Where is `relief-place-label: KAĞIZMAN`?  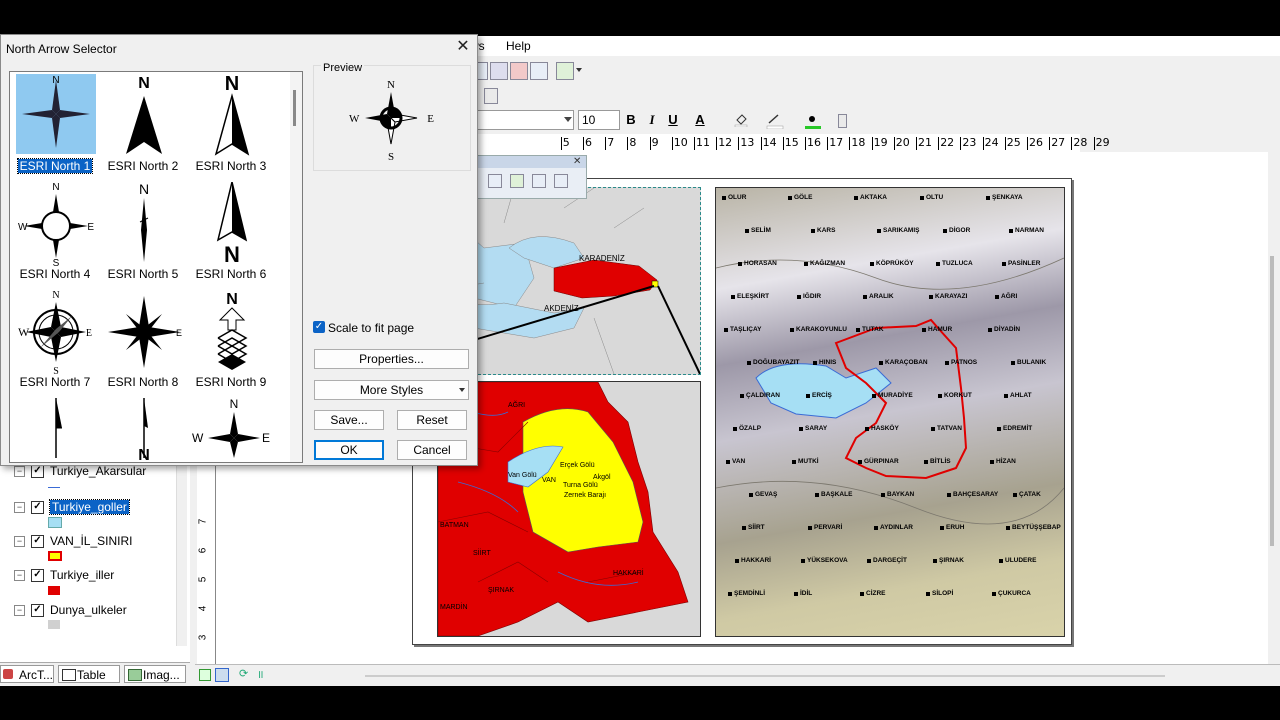 relief-place-label: KAĞIZMAN is located at coordinates (828, 263).